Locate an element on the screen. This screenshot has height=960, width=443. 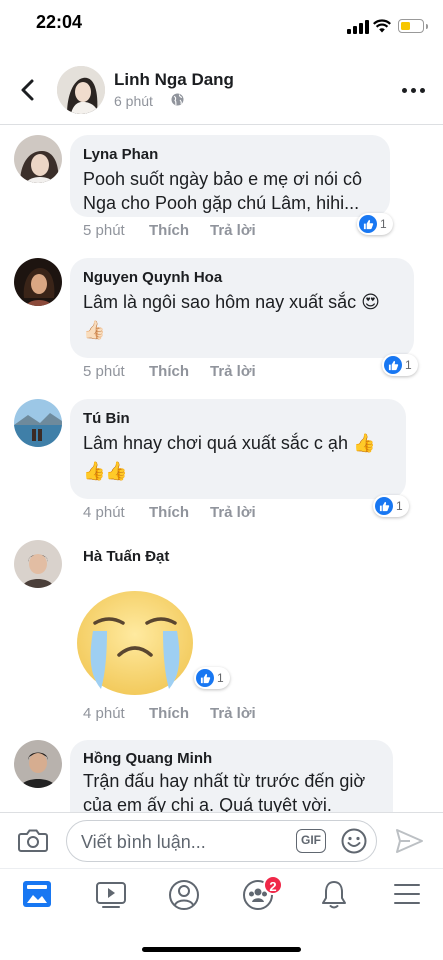
comment-line: của em ấy chị ạ. Quá tuyệt vời. is located at coordinates (207, 803).